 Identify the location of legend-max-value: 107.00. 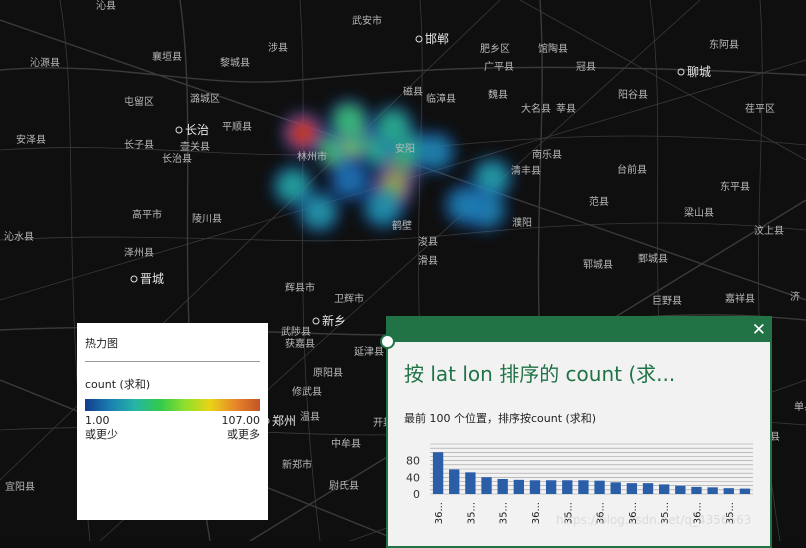
(241, 420).